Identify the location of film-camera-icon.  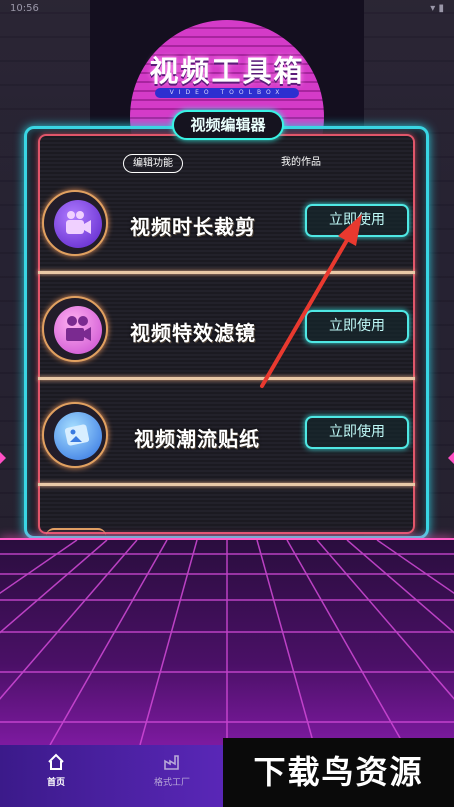
(78, 330).